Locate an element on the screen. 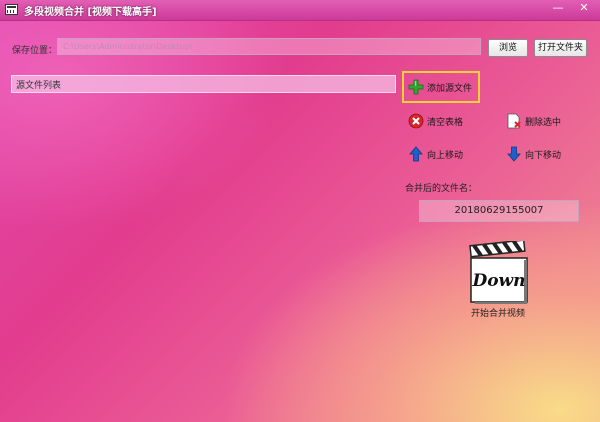 This screenshot has width=600, height=422. clapperboard-down-icon: Down is located at coordinates (498, 271).